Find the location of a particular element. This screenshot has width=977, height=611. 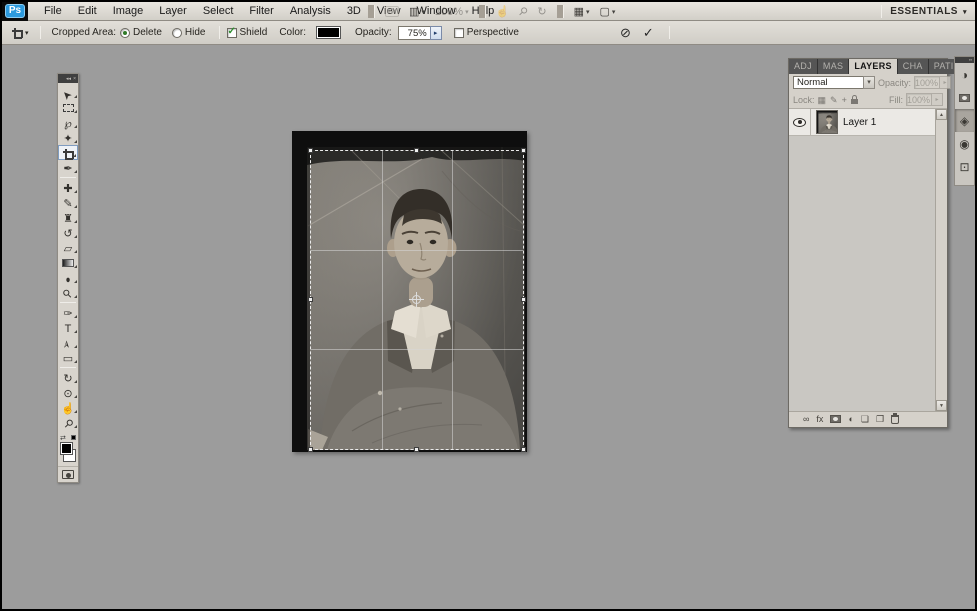

dodge-tool: ⚲ is located at coordinates (68, 293).